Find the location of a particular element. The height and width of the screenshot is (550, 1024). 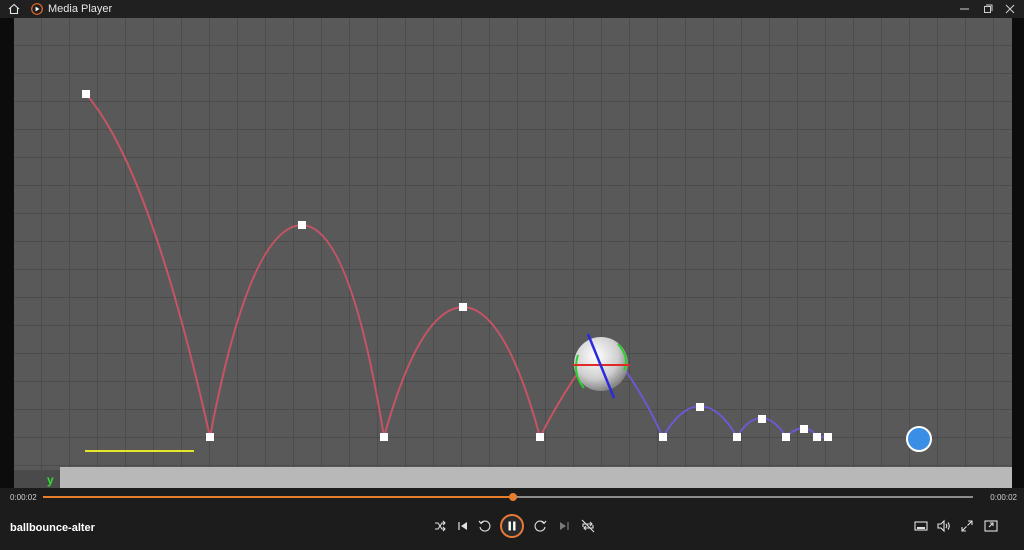

shuffle-icon is located at coordinates (440, 526).